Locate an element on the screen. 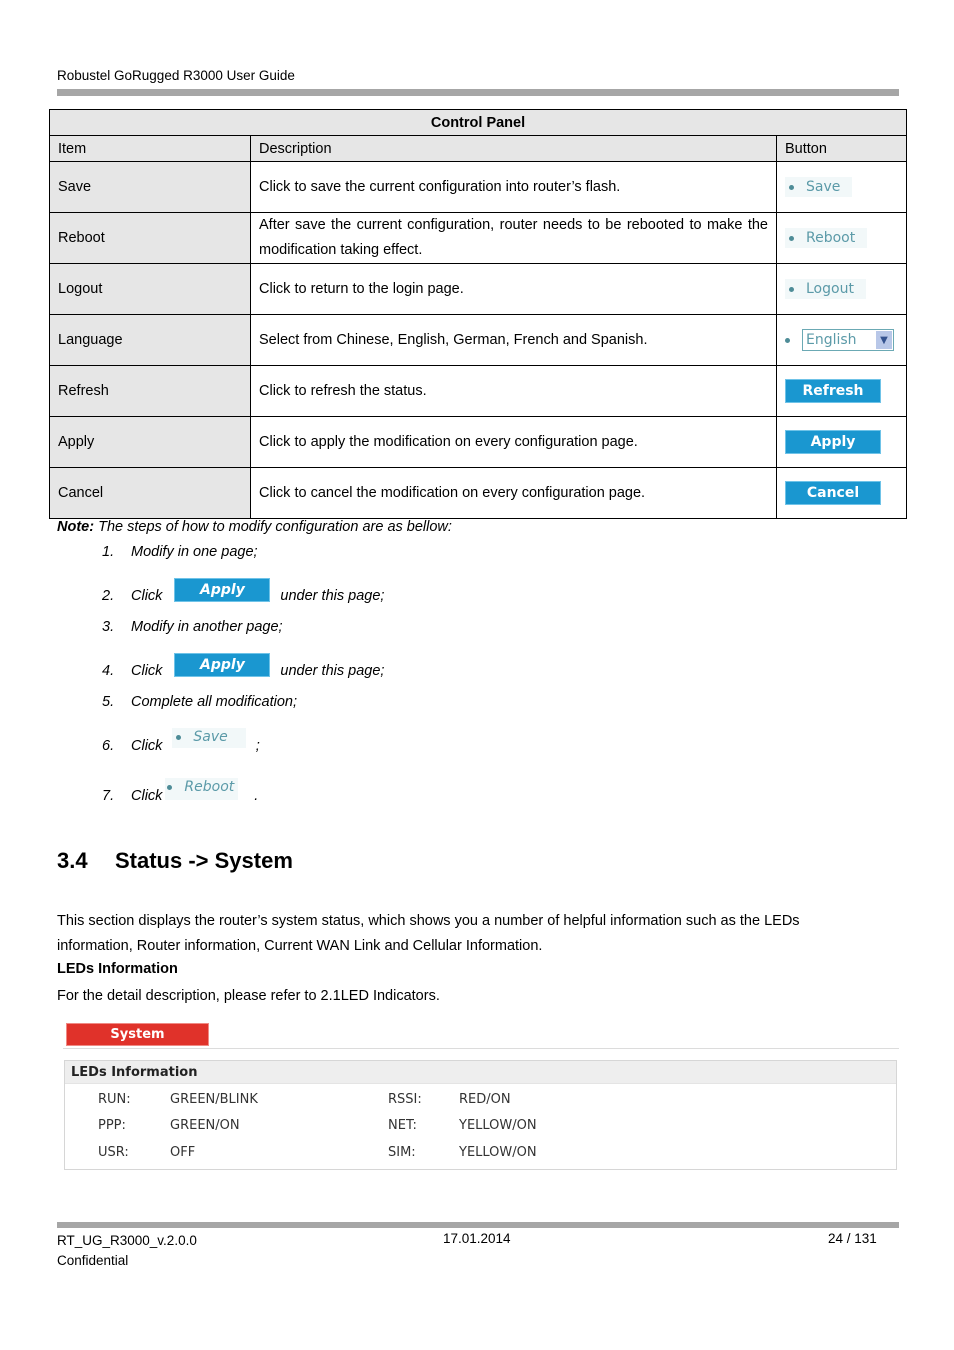  led-value-usr: OFF is located at coordinates (183, 1152).